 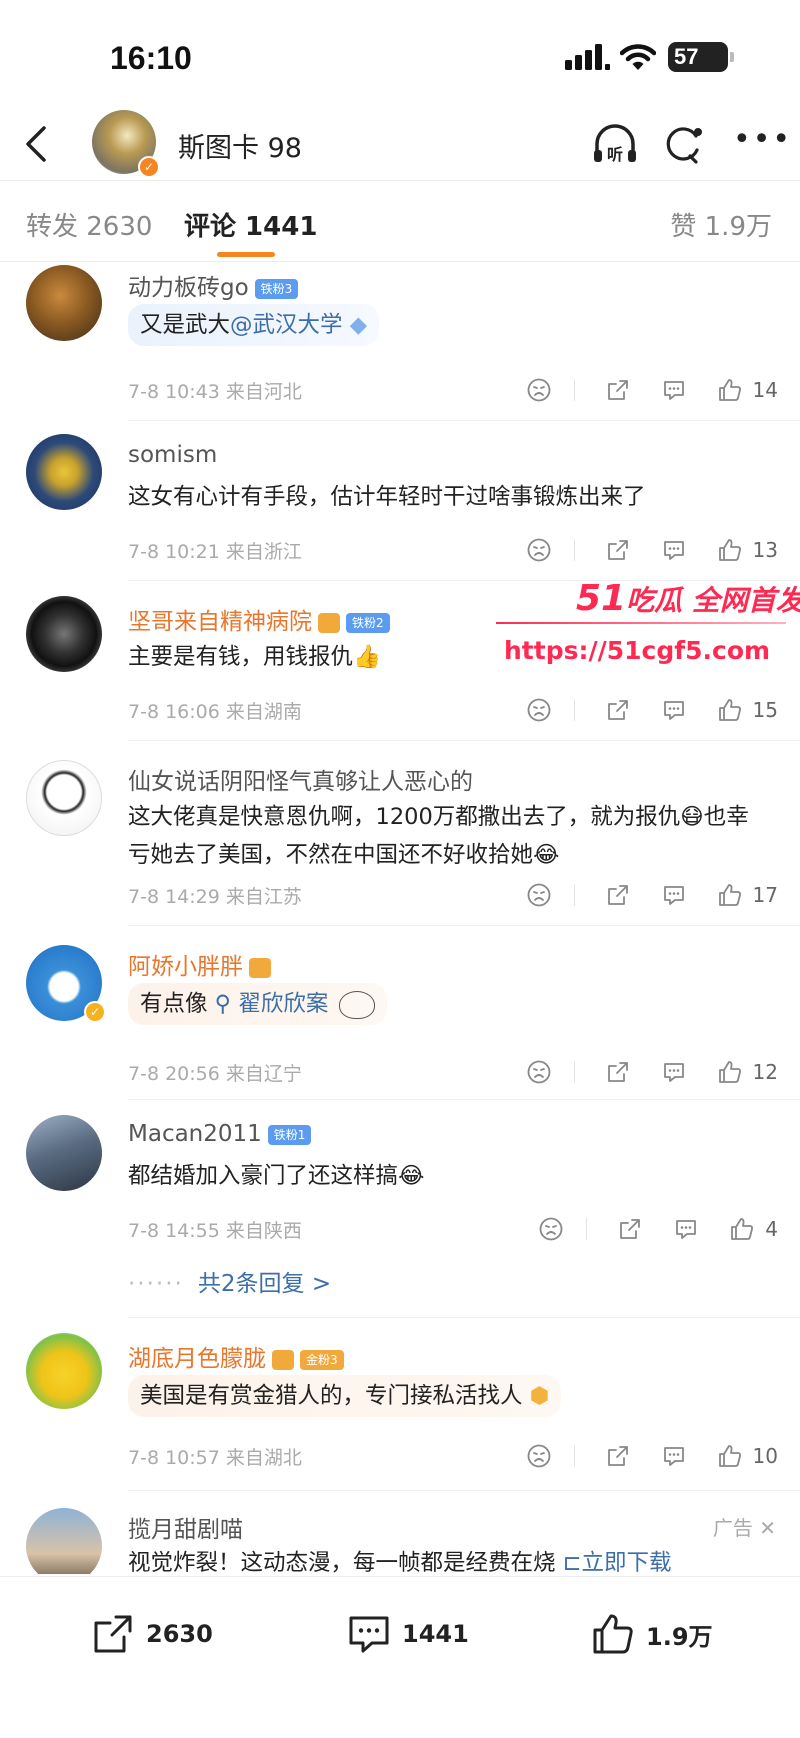 What do you see at coordinates (236, 1356) in the screenshot?
I see `comment-author: 湖底月色朦胧 金粉3` at bounding box center [236, 1356].